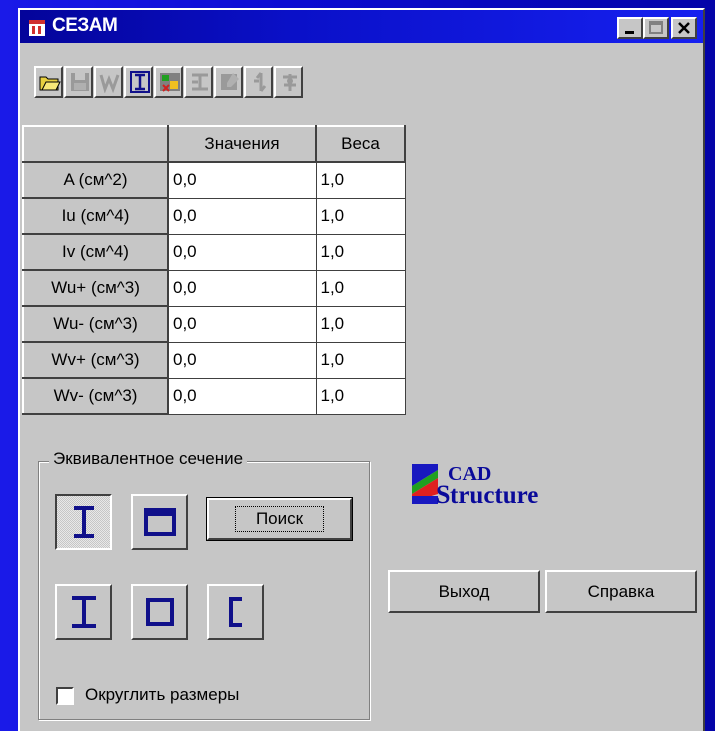  Describe the element at coordinates (629, 32) in the screenshot. I see `minimize-icon` at that location.